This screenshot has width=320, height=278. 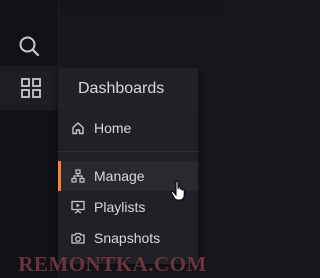 I want to click on dropdown-header: Dashboards, so click(x=128, y=89).